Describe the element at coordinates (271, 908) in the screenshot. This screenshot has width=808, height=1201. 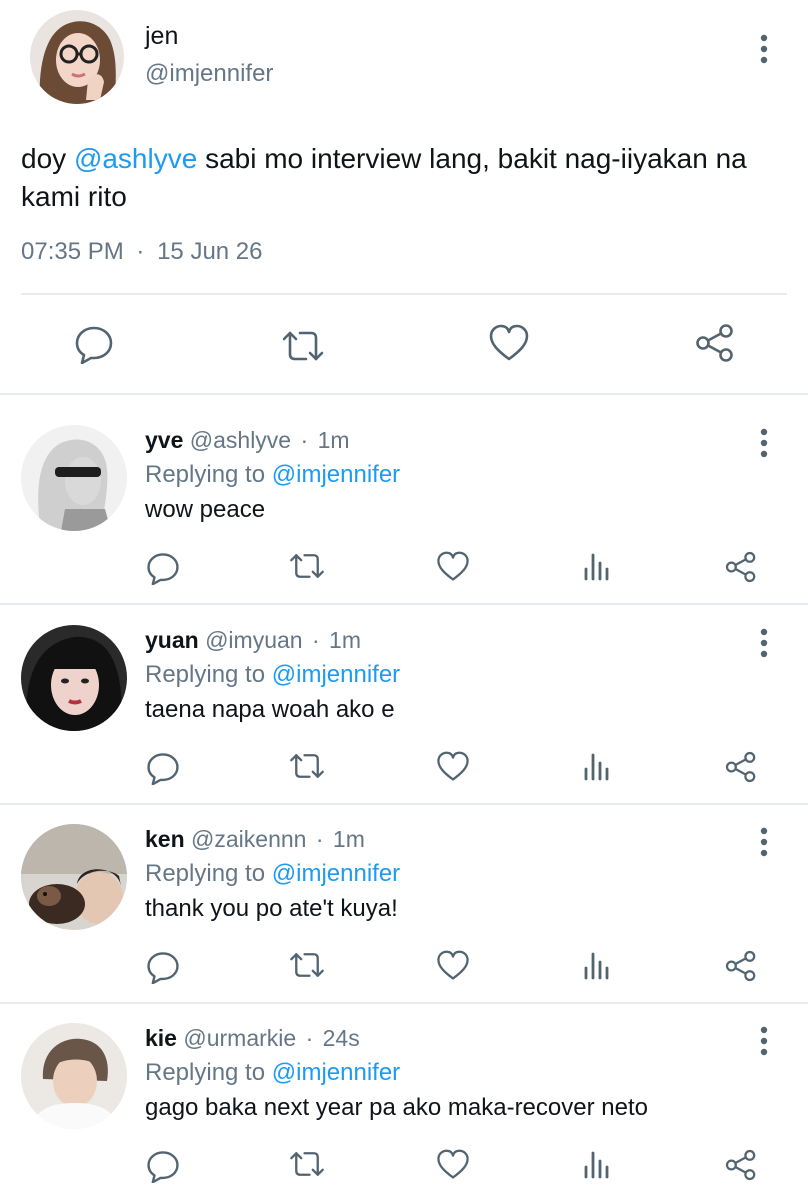
I see `reply-text: thank you po ate't kuya!` at that location.